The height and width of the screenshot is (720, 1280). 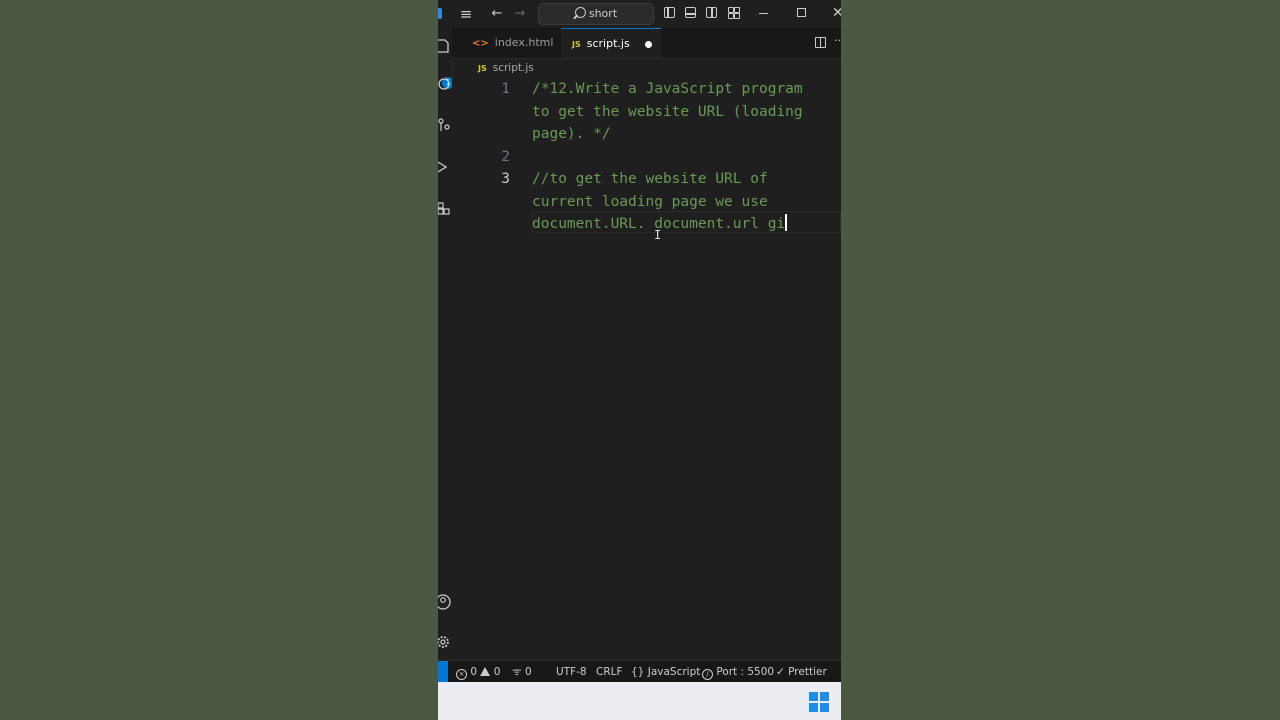 I want to click on menu-icon: ≡, so click(x=466, y=14).